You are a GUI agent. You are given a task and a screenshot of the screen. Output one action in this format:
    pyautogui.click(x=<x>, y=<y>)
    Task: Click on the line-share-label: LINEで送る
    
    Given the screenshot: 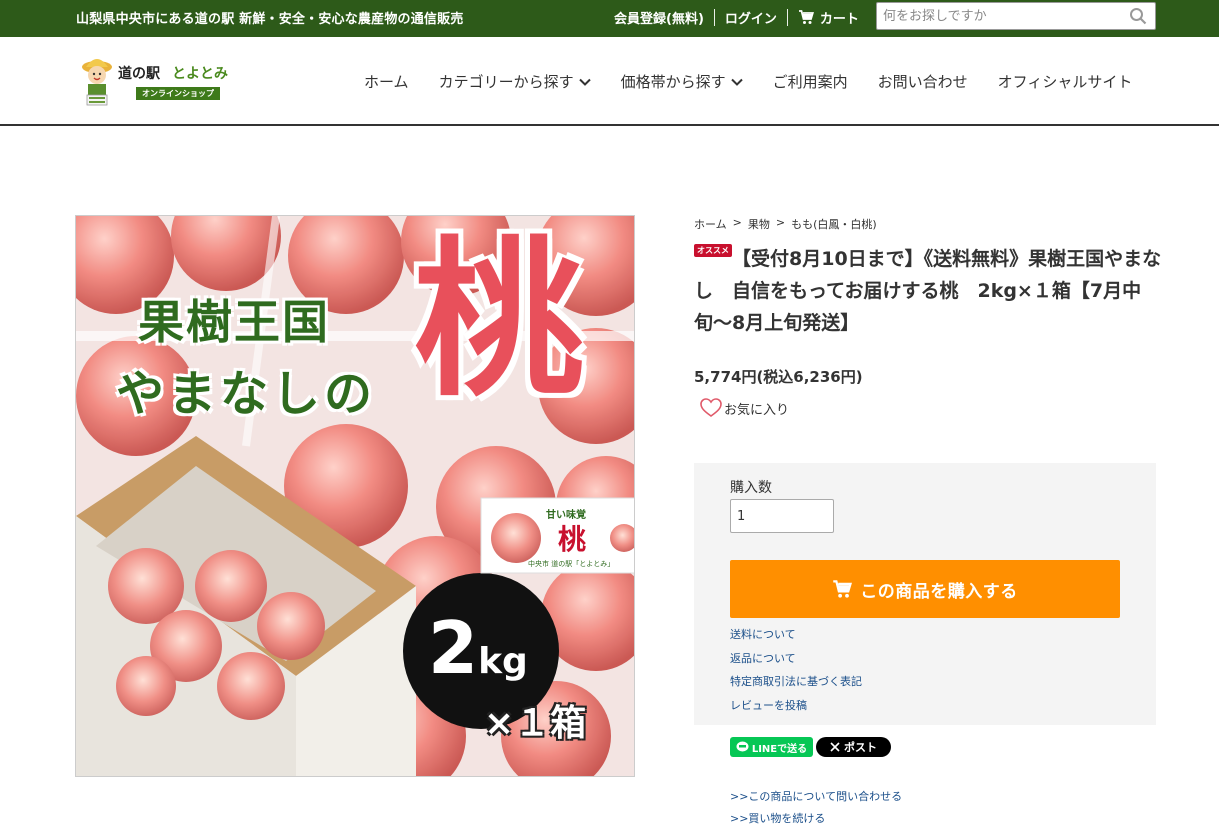 What is the action you would take?
    pyautogui.click(x=779, y=749)
    